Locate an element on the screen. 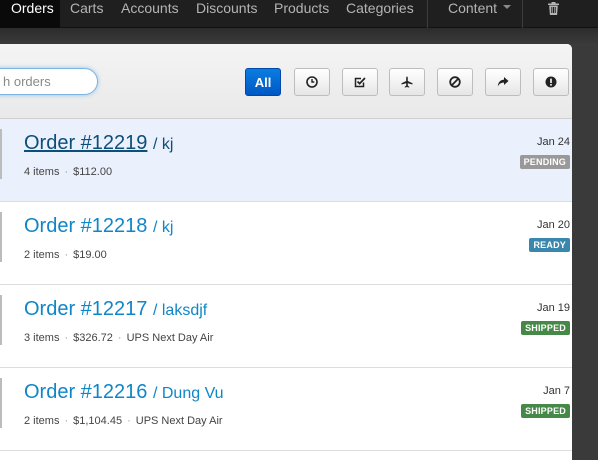  order-item-count: 3 items is located at coordinates (42, 338).